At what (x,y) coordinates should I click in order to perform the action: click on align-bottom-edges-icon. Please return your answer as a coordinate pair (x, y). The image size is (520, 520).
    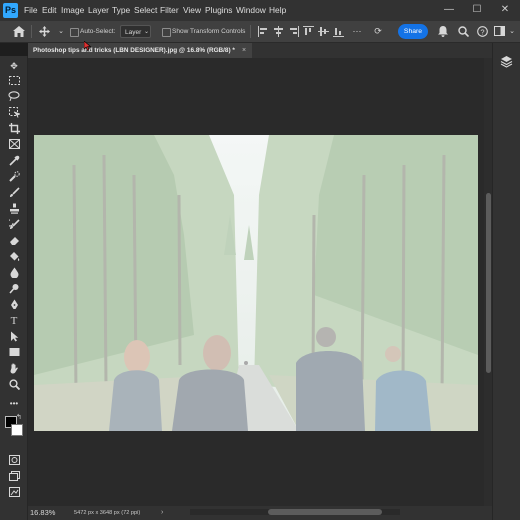
    Looking at the image, I should click on (338, 31).